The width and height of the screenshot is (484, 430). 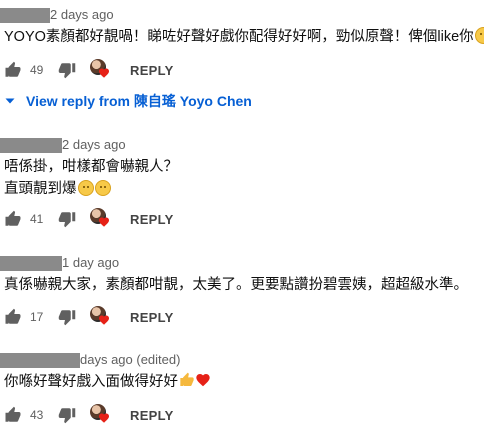 I want to click on like-count: 49, so click(x=37, y=70).